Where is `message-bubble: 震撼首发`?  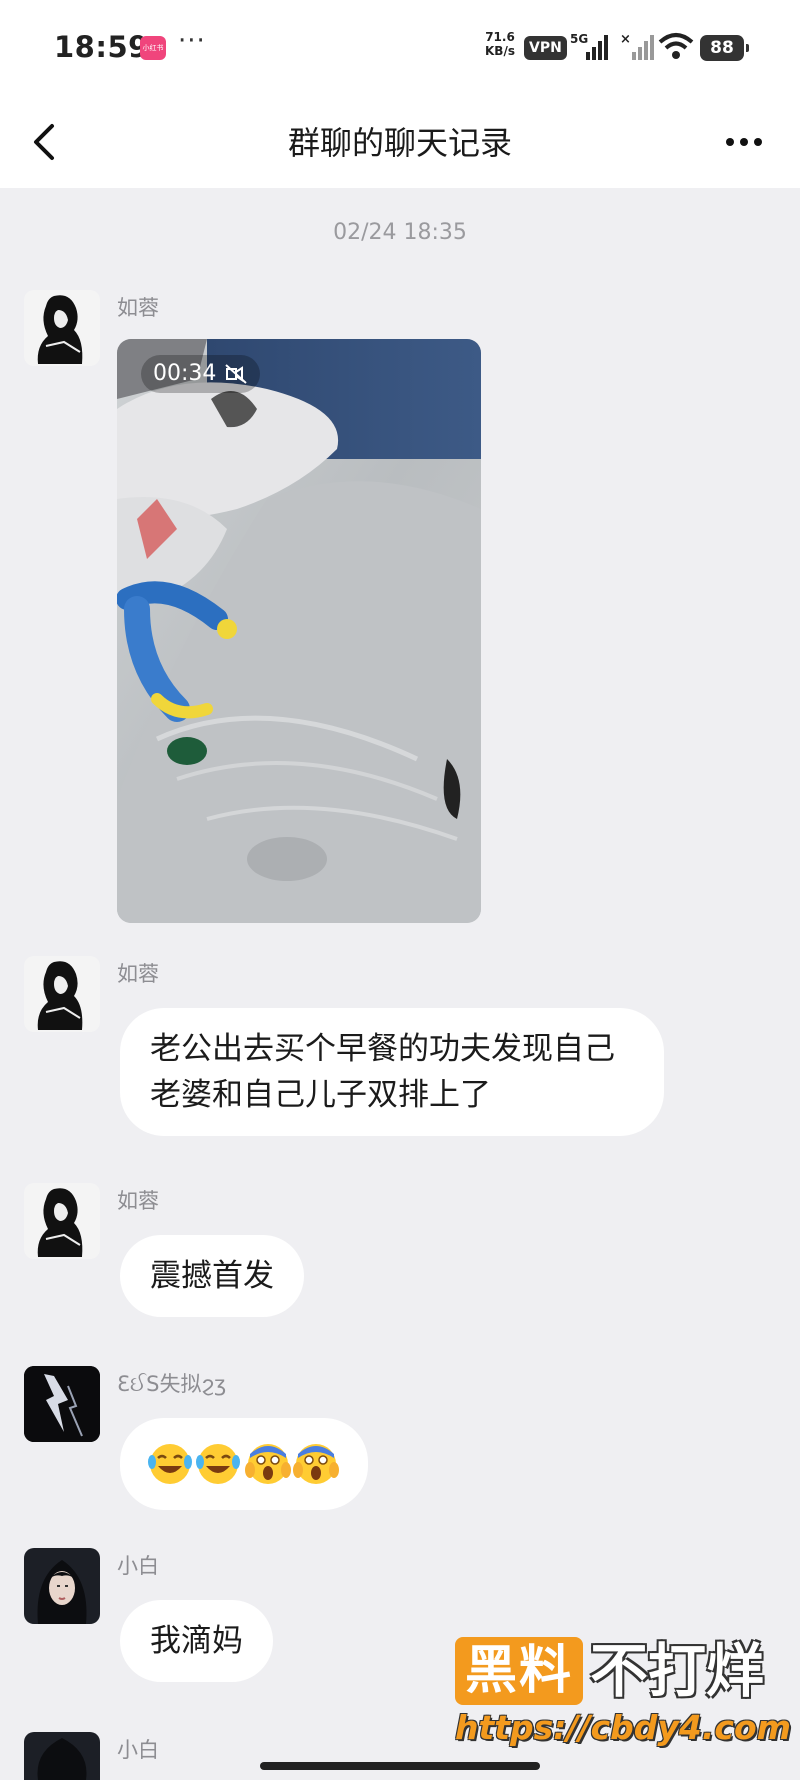 message-bubble: 震撼首发 is located at coordinates (212, 1276).